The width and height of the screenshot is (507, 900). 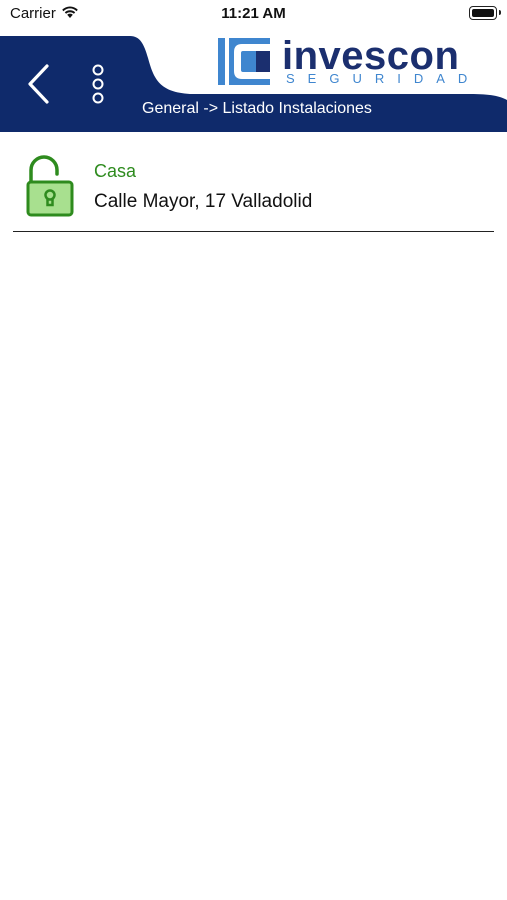 I want to click on logo-tagline: SEGURIDAD, so click(x=383, y=78).